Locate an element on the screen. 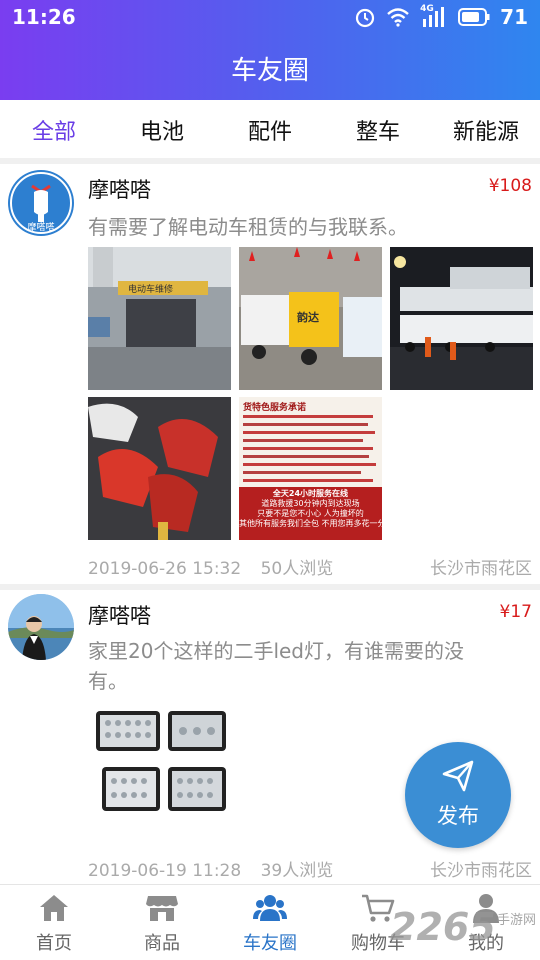 The image size is (540, 960). nav-label: 首页 is located at coordinates (54, 943).